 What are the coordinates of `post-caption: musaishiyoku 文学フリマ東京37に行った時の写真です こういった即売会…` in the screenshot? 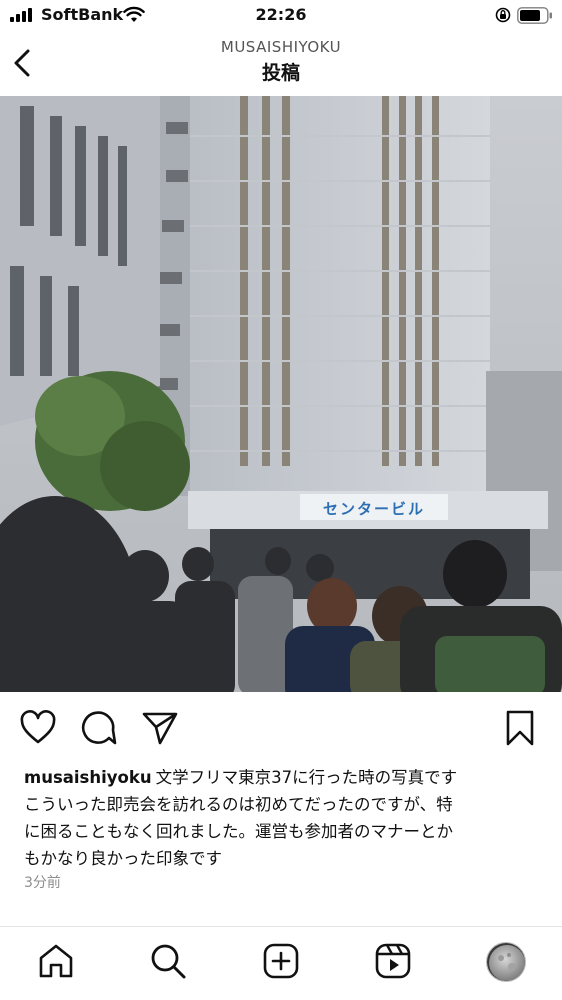 It's located at (282, 818).